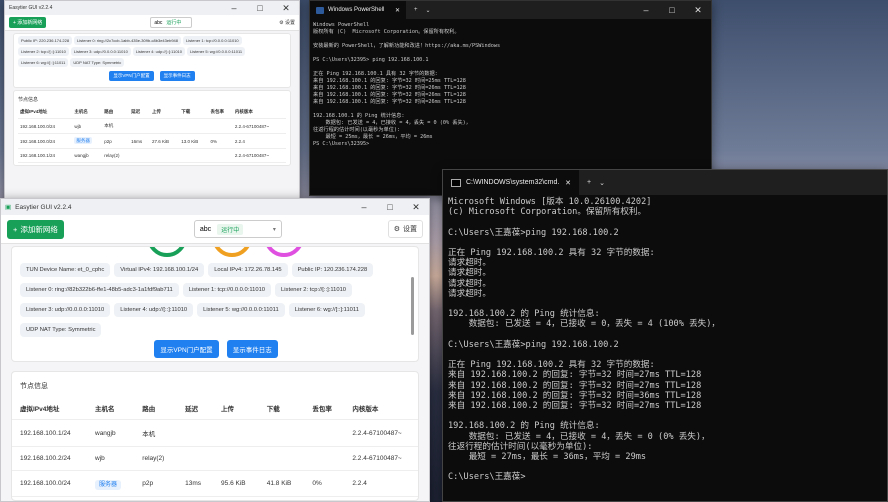 The height and width of the screenshot is (502, 888). I want to click on info-tag: Public IP: 120.236.174.228, so click(332, 270).